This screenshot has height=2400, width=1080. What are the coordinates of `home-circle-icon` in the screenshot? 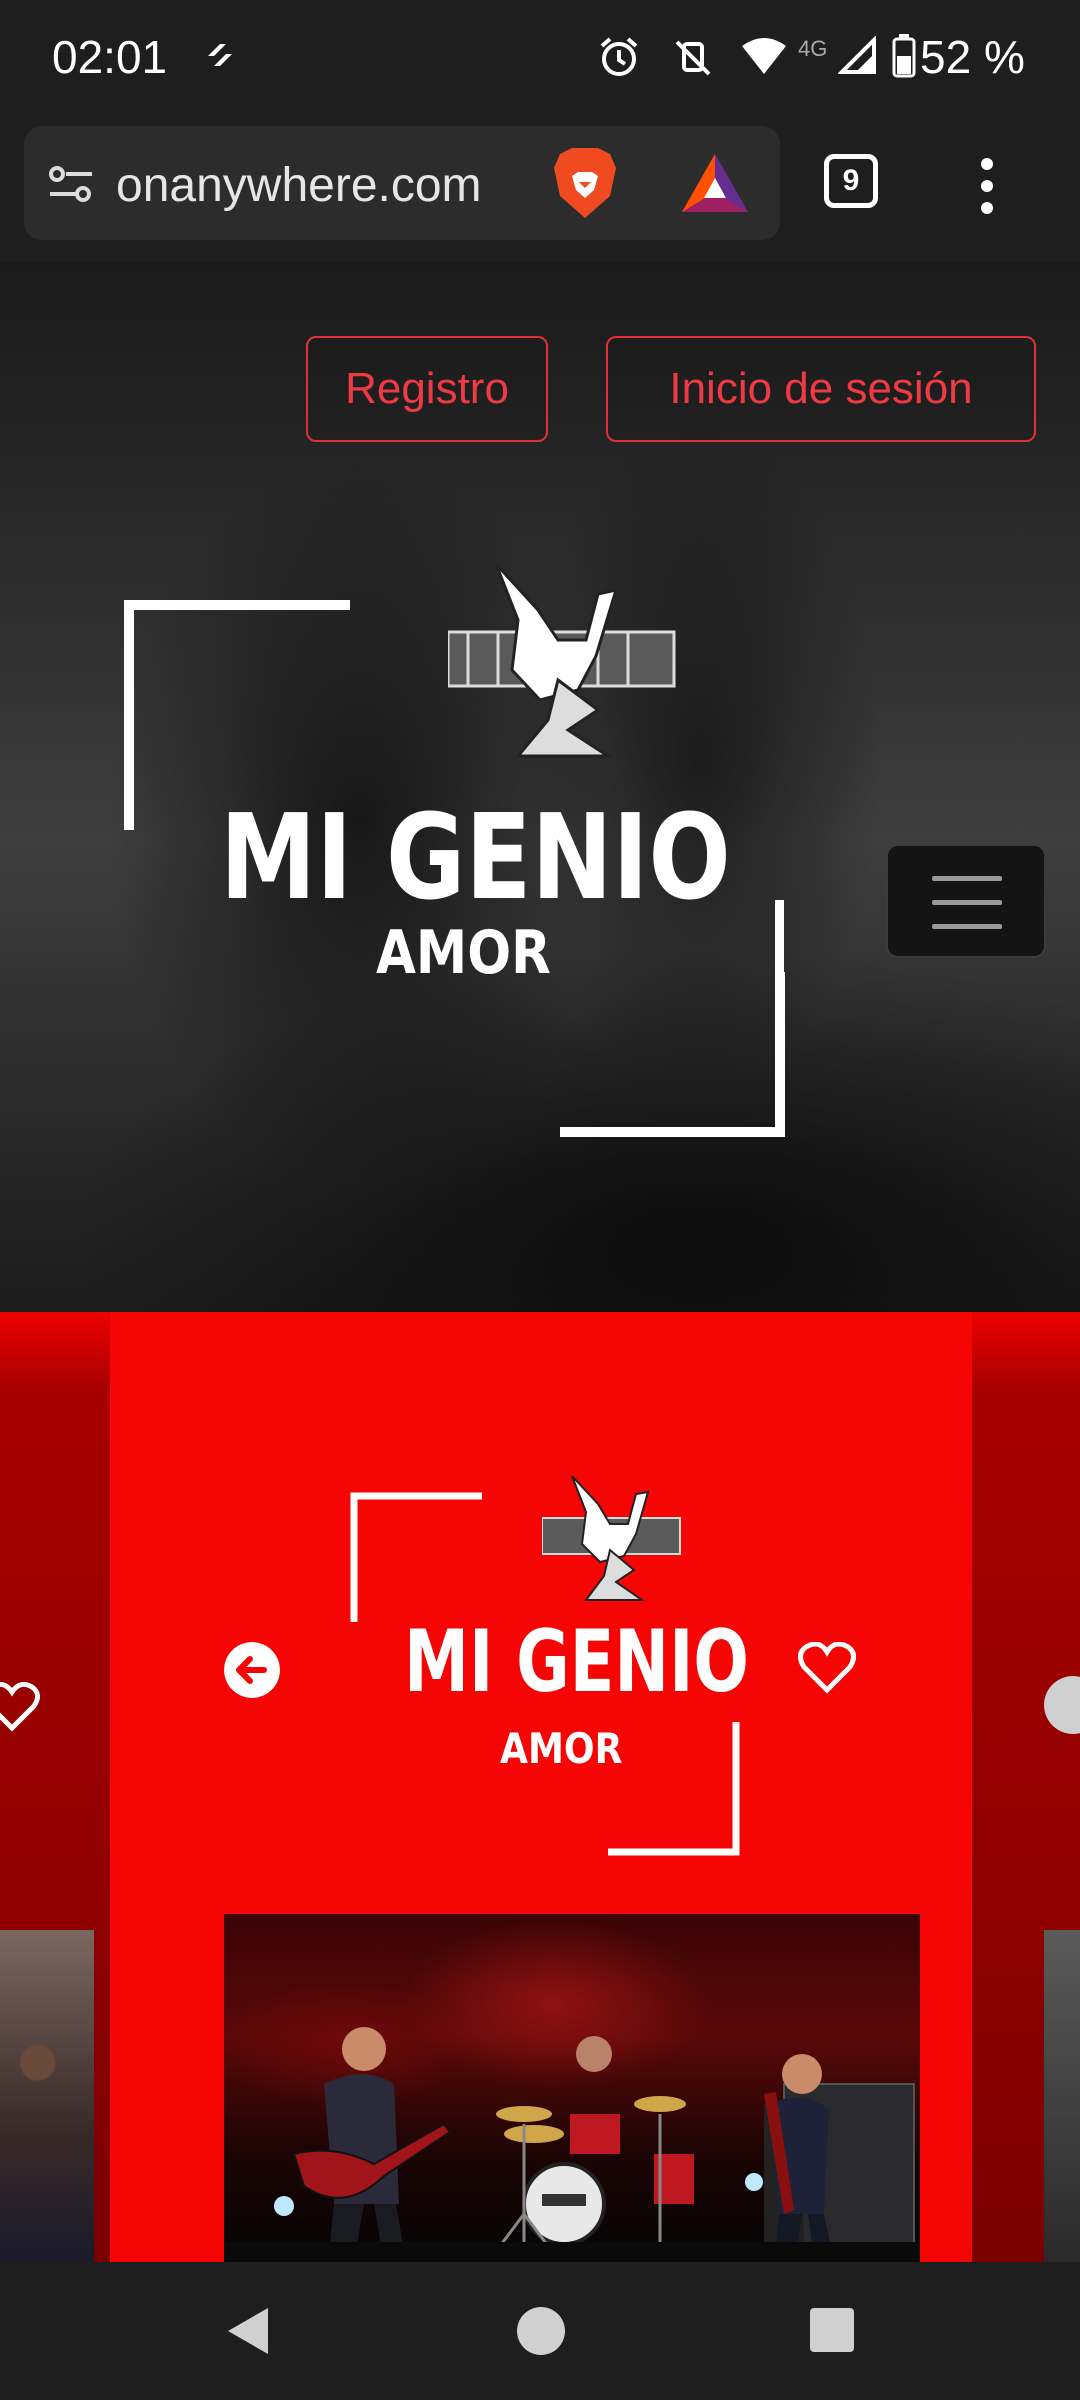 It's located at (541, 2331).